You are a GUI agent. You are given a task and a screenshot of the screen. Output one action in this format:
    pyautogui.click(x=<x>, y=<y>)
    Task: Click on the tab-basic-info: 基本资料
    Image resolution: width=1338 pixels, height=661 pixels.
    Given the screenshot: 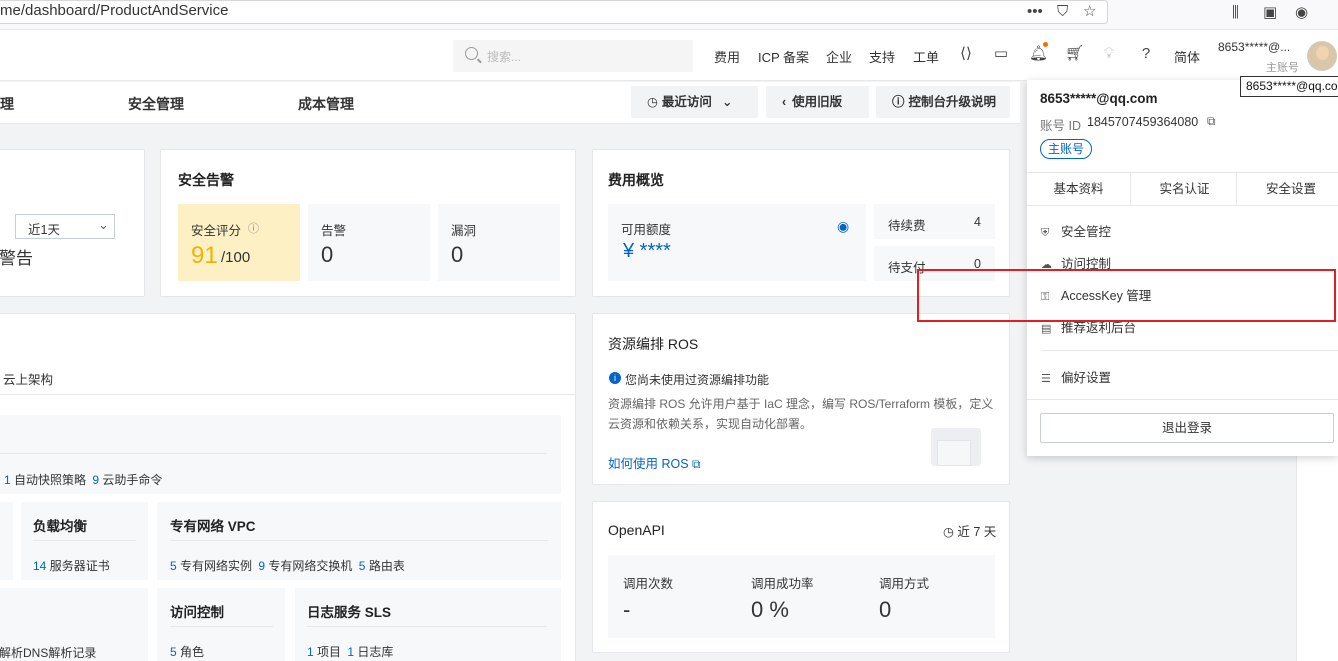 What is the action you would take?
    pyautogui.click(x=1079, y=189)
    